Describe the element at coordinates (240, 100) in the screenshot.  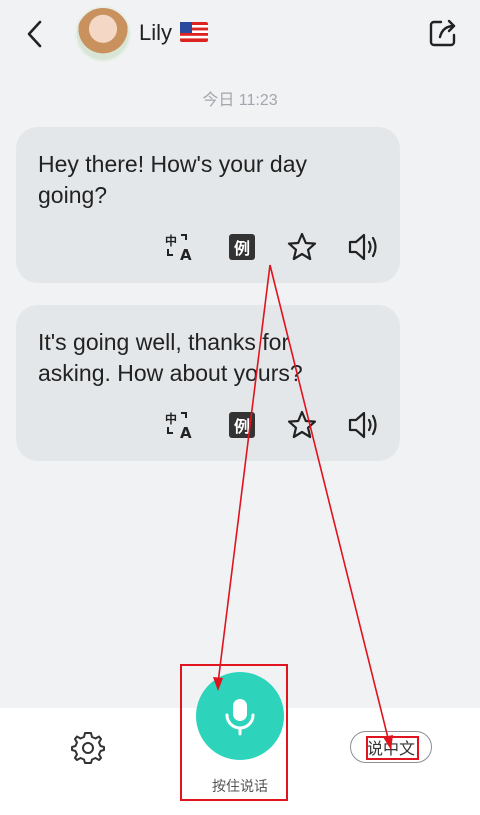
I see `timestamp: 今日 11:23` at that location.